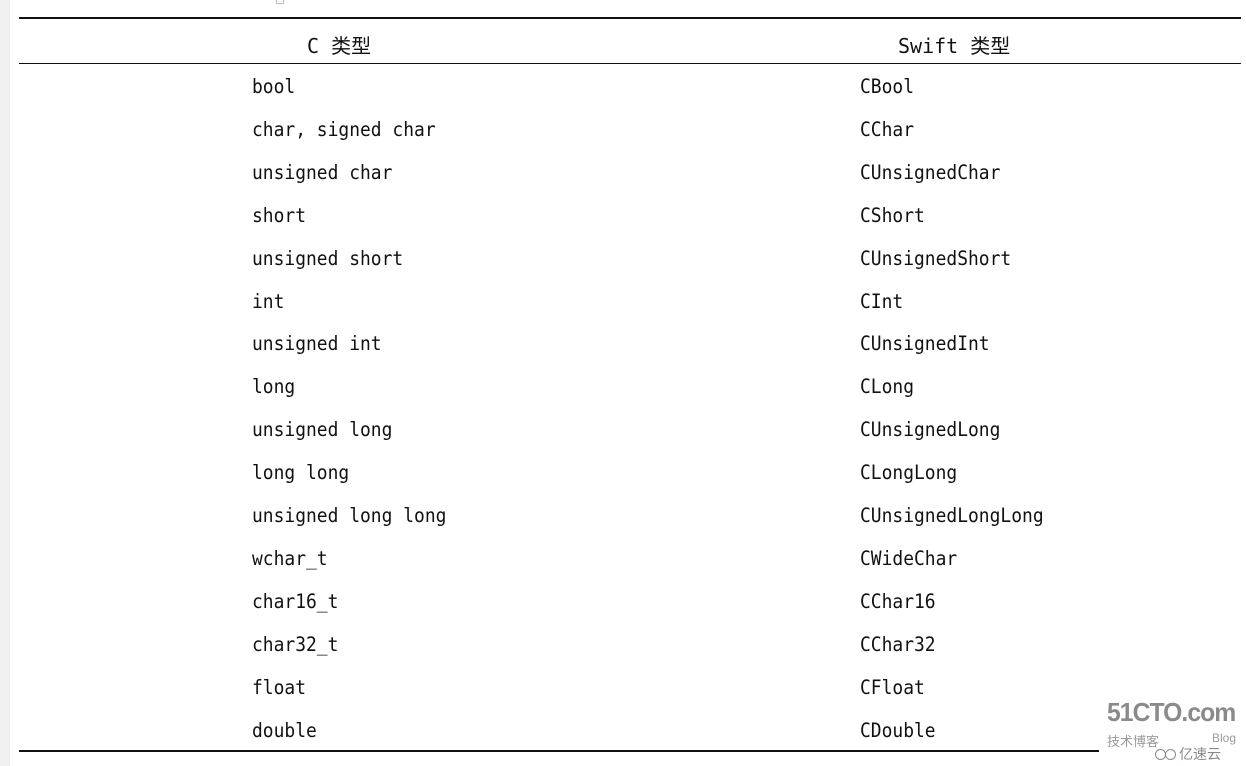  What do you see at coordinates (936, 258) in the screenshot?
I see `swift-type-cell: CUnsignedShort` at bounding box center [936, 258].